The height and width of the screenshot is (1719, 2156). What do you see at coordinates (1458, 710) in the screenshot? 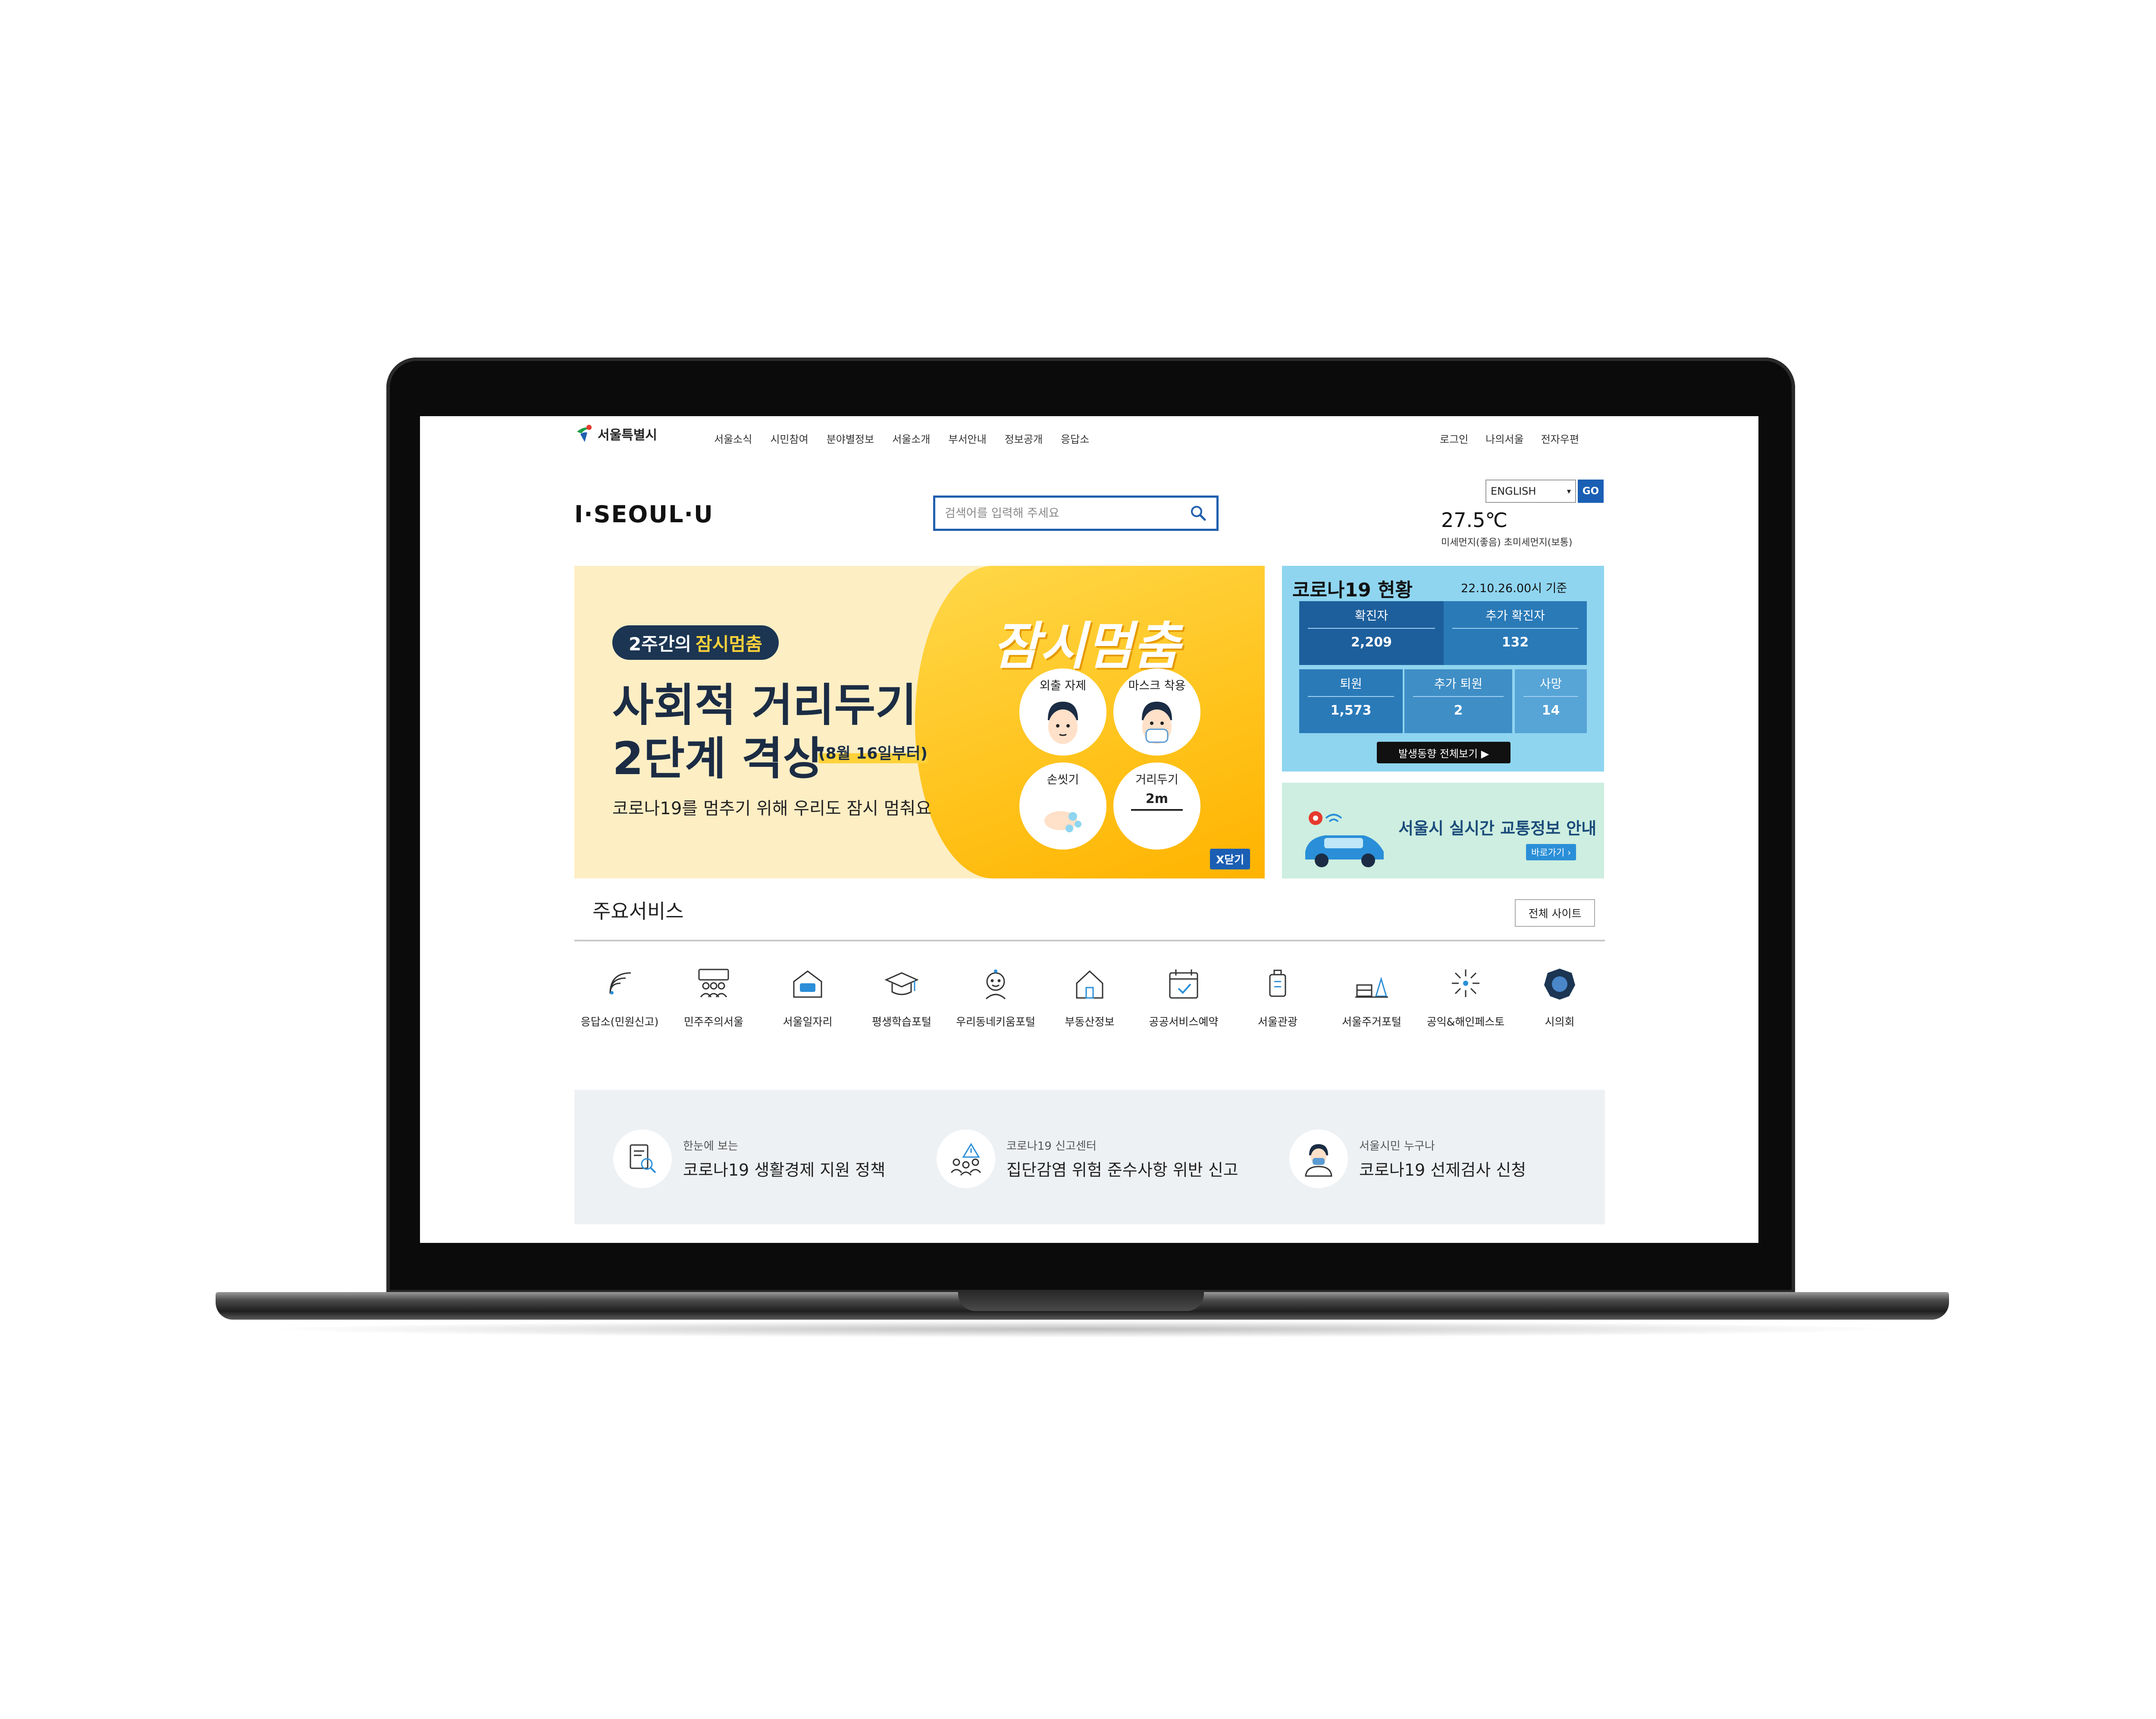
I see `stat-value: 2` at bounding box center [1458, 710].